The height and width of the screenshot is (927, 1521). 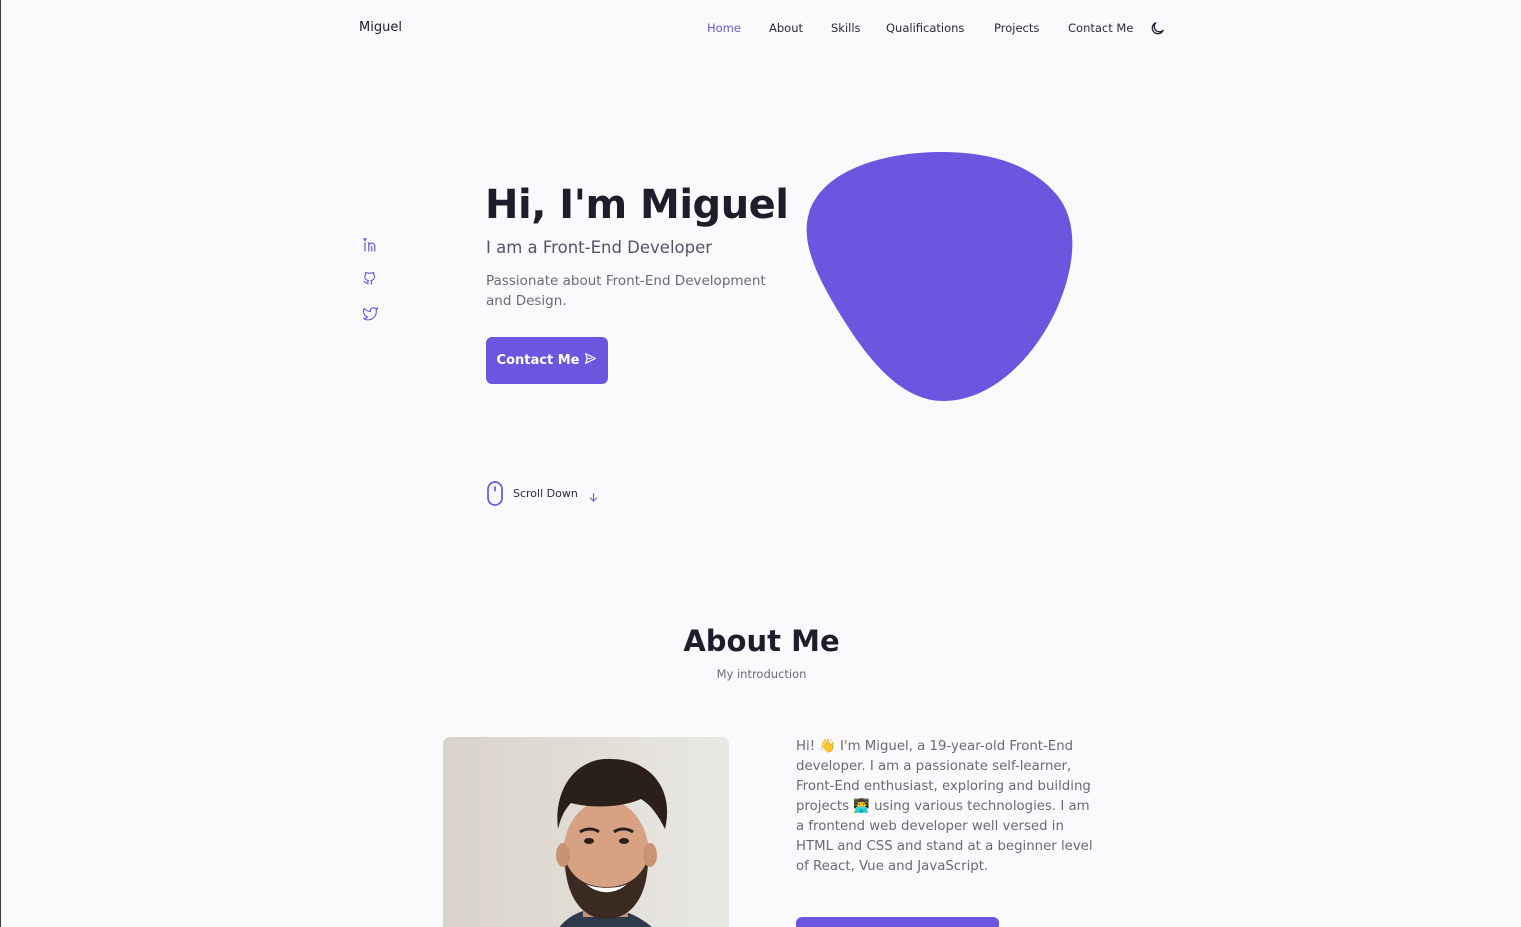 What do you see at coordinates (590, 360) in the screenshot?
I see `send-icon` at bounding box center [590, 360].